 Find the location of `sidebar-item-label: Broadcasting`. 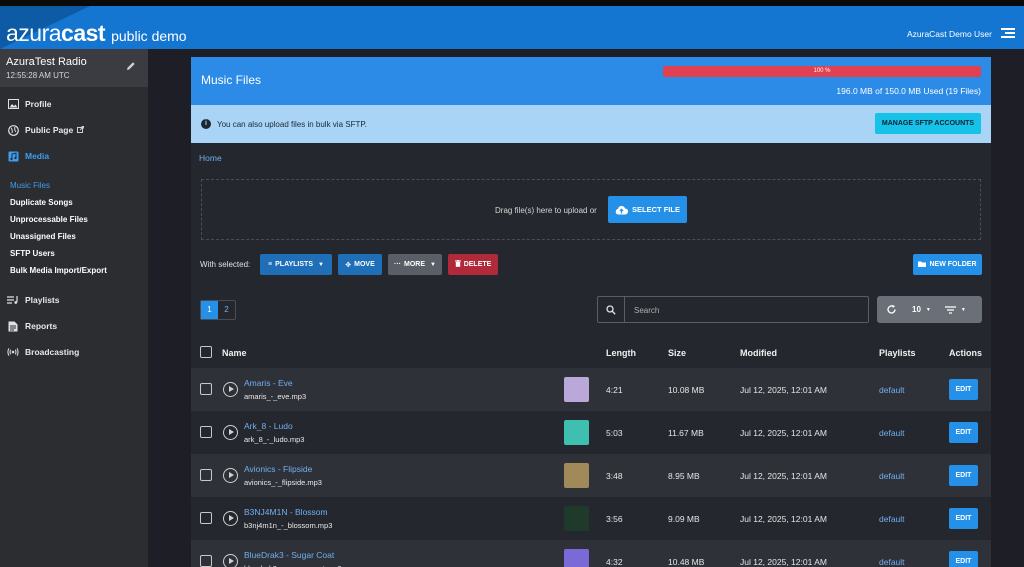

sidebar-item-label: Broadcasting is located at coordinates (52, 352).